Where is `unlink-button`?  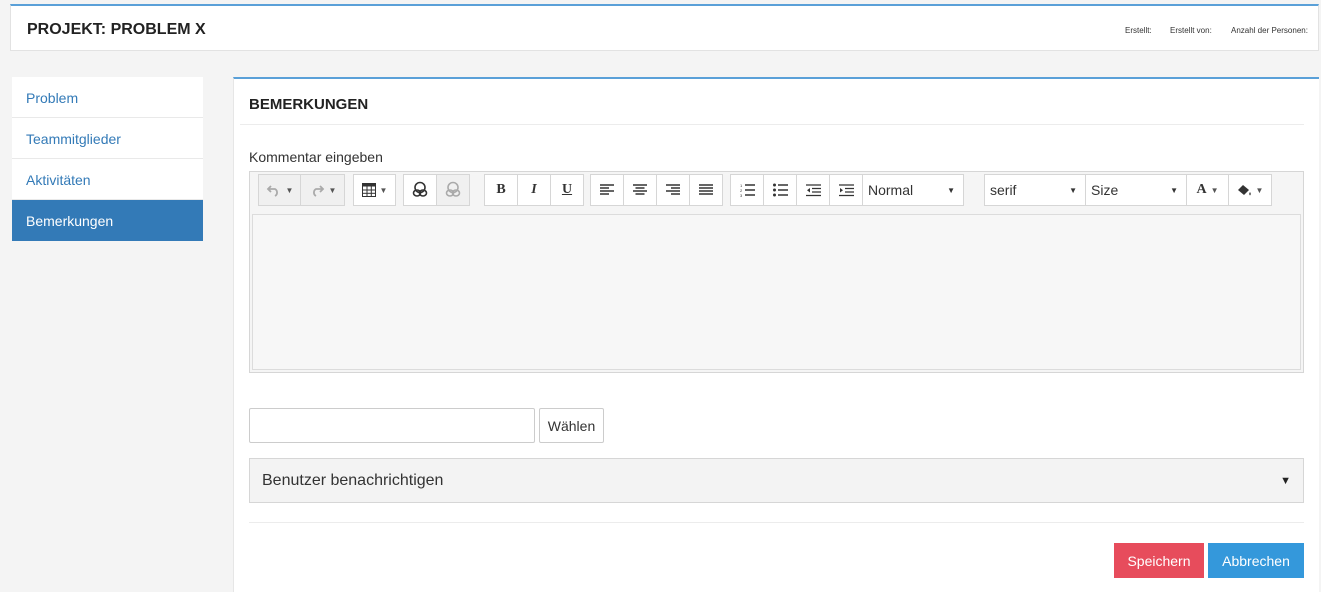
unlink-button is located at coordinates (453, 190).